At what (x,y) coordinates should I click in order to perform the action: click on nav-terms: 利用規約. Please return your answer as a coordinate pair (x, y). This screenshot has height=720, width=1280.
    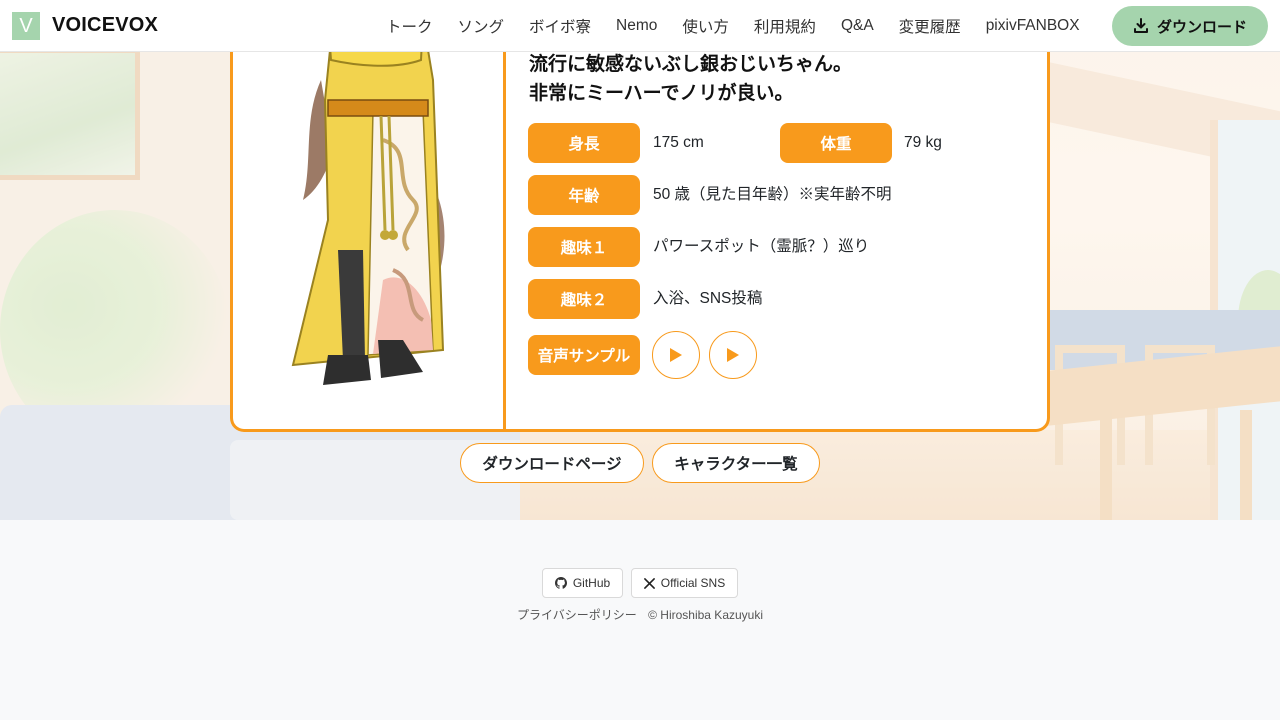
    Looking at the image, I should click on (785, 26).